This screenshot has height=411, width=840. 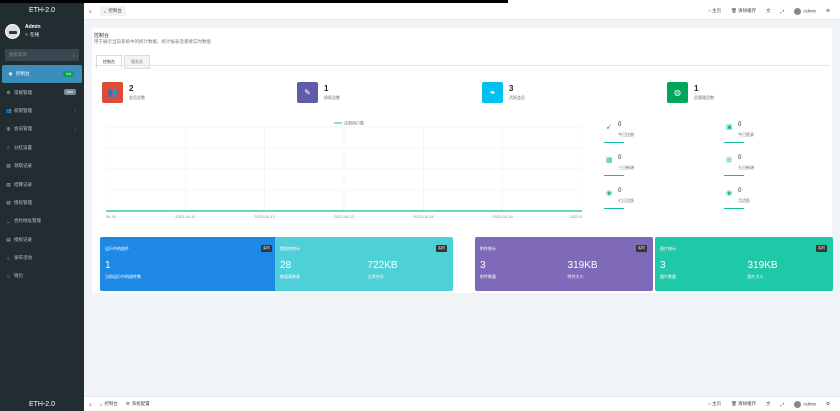 What do you see at coordinates (755, 276) in the screenshot?
I see `card-label-secondary: 图片大小` at bounding box center [755, 276].